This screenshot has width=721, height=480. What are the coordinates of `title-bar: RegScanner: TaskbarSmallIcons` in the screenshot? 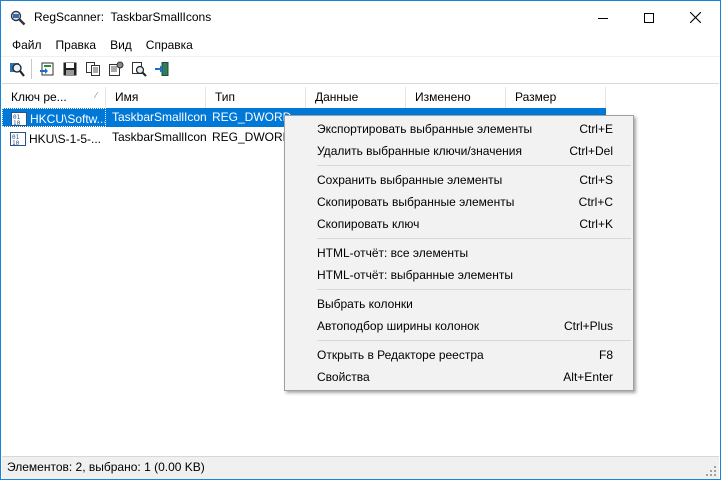 It's located at (360, 17).